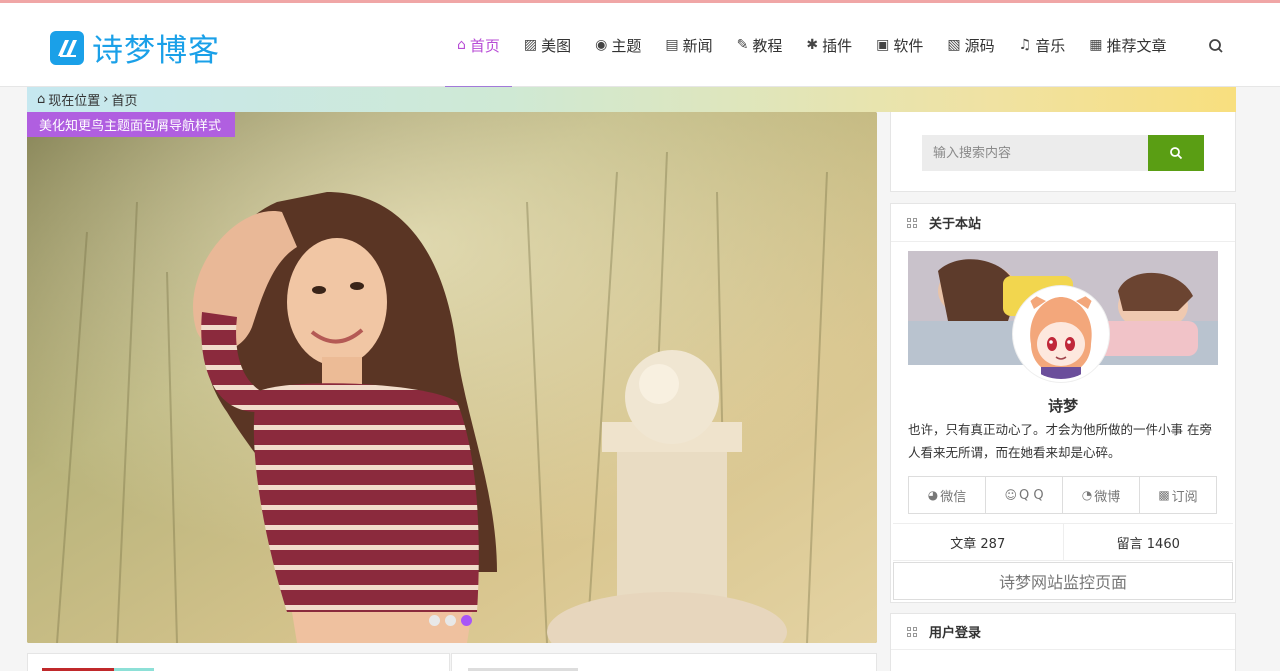  What do you see at coordinates (74, 99) in the screenshot?
I see `breadcrumb-prefix: 现在位置` at bounding box center [74, 99].